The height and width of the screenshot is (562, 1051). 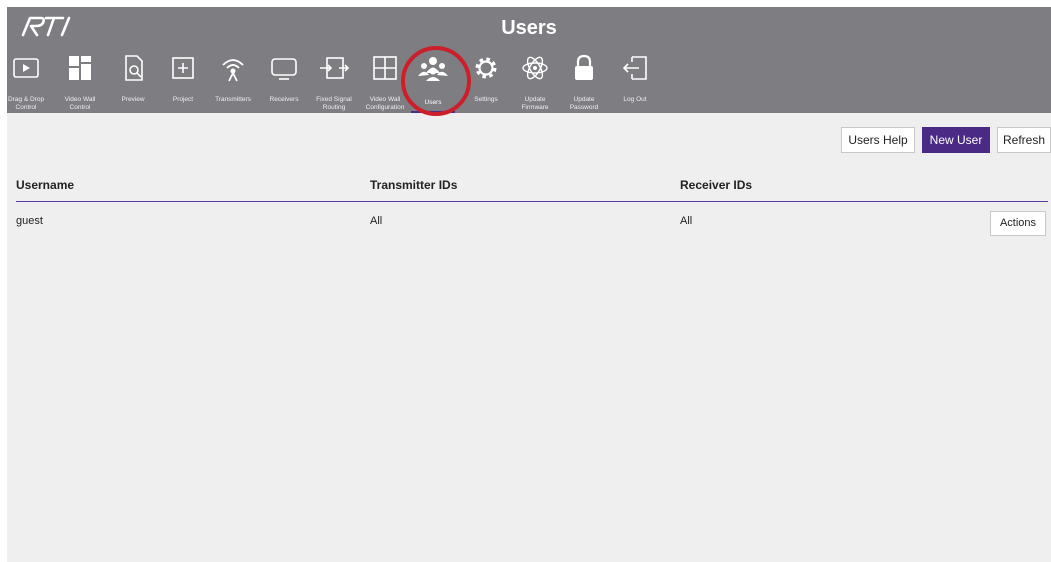 I want to click on nav-label: Update Firmware, so click(x=535, y=103).